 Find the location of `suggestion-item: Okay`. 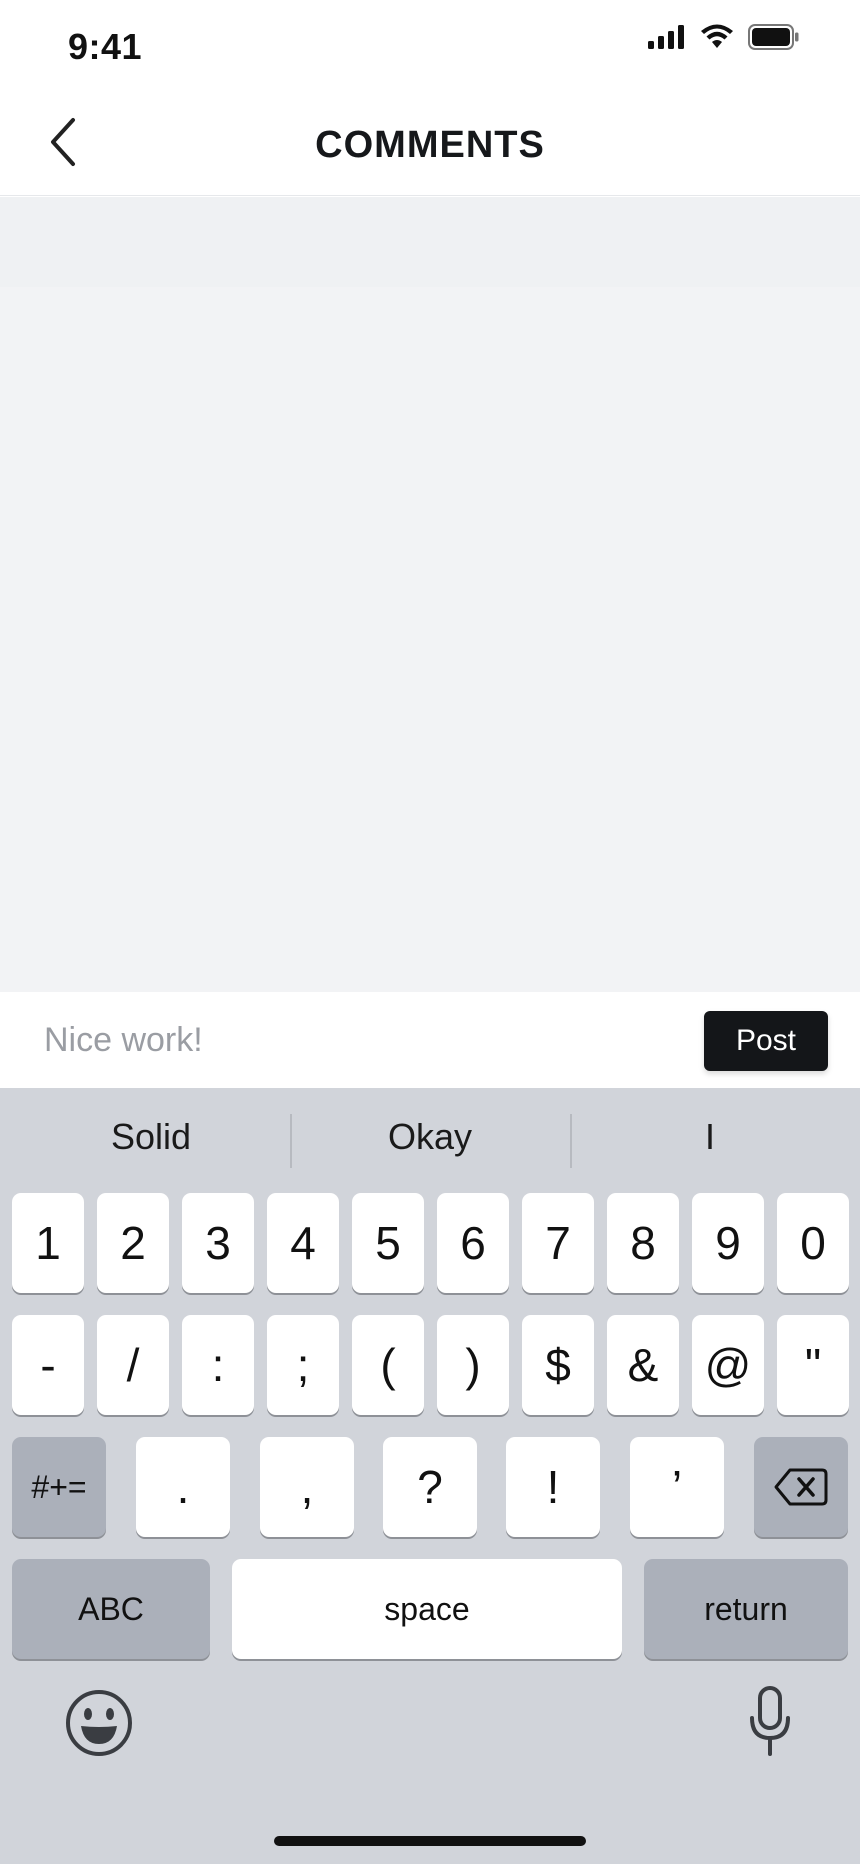

suggestion-item: Okay is located at coordinates (430, 1141).